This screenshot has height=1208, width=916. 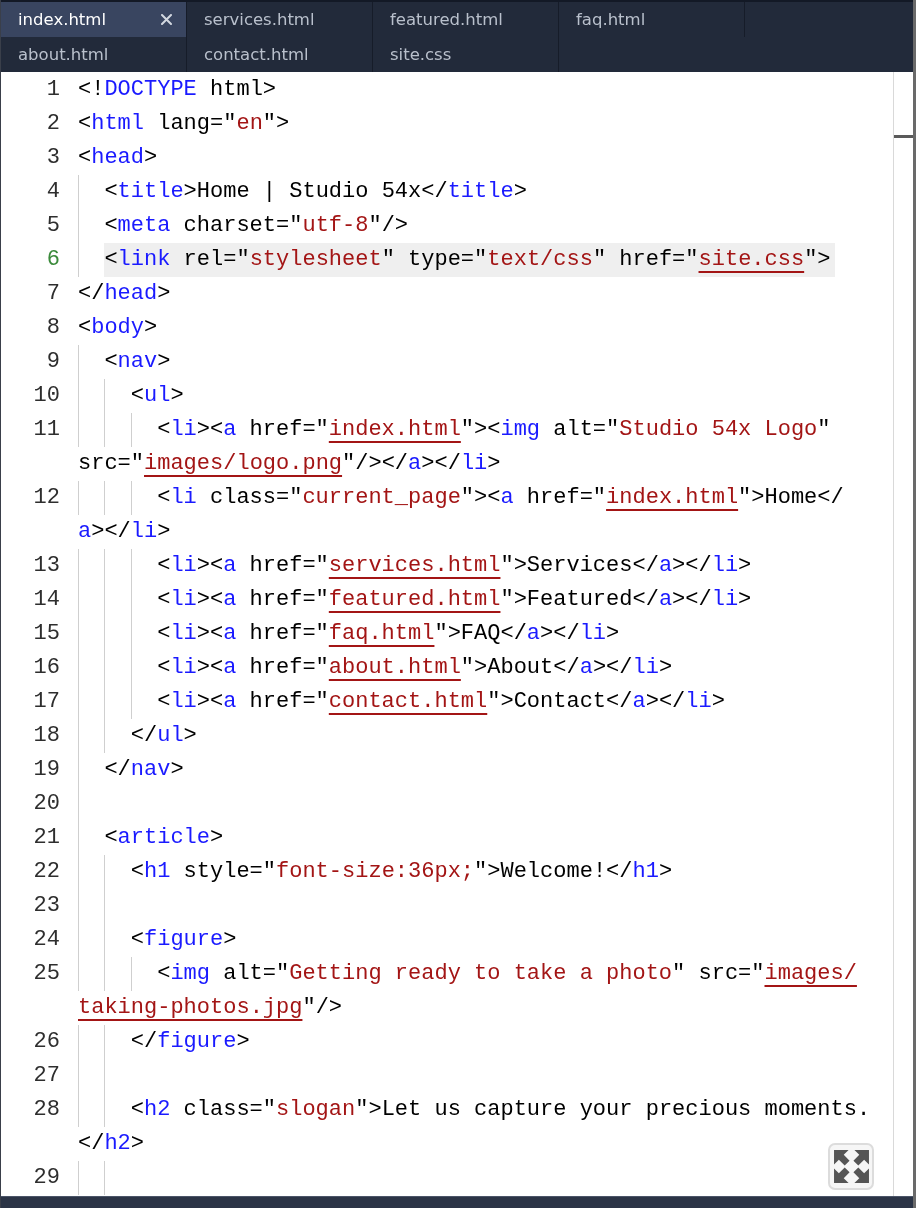 What do you see at coordinates (52, 260) in the screenshot?
I see `line-number: 6` at bounding box center [52, 260].